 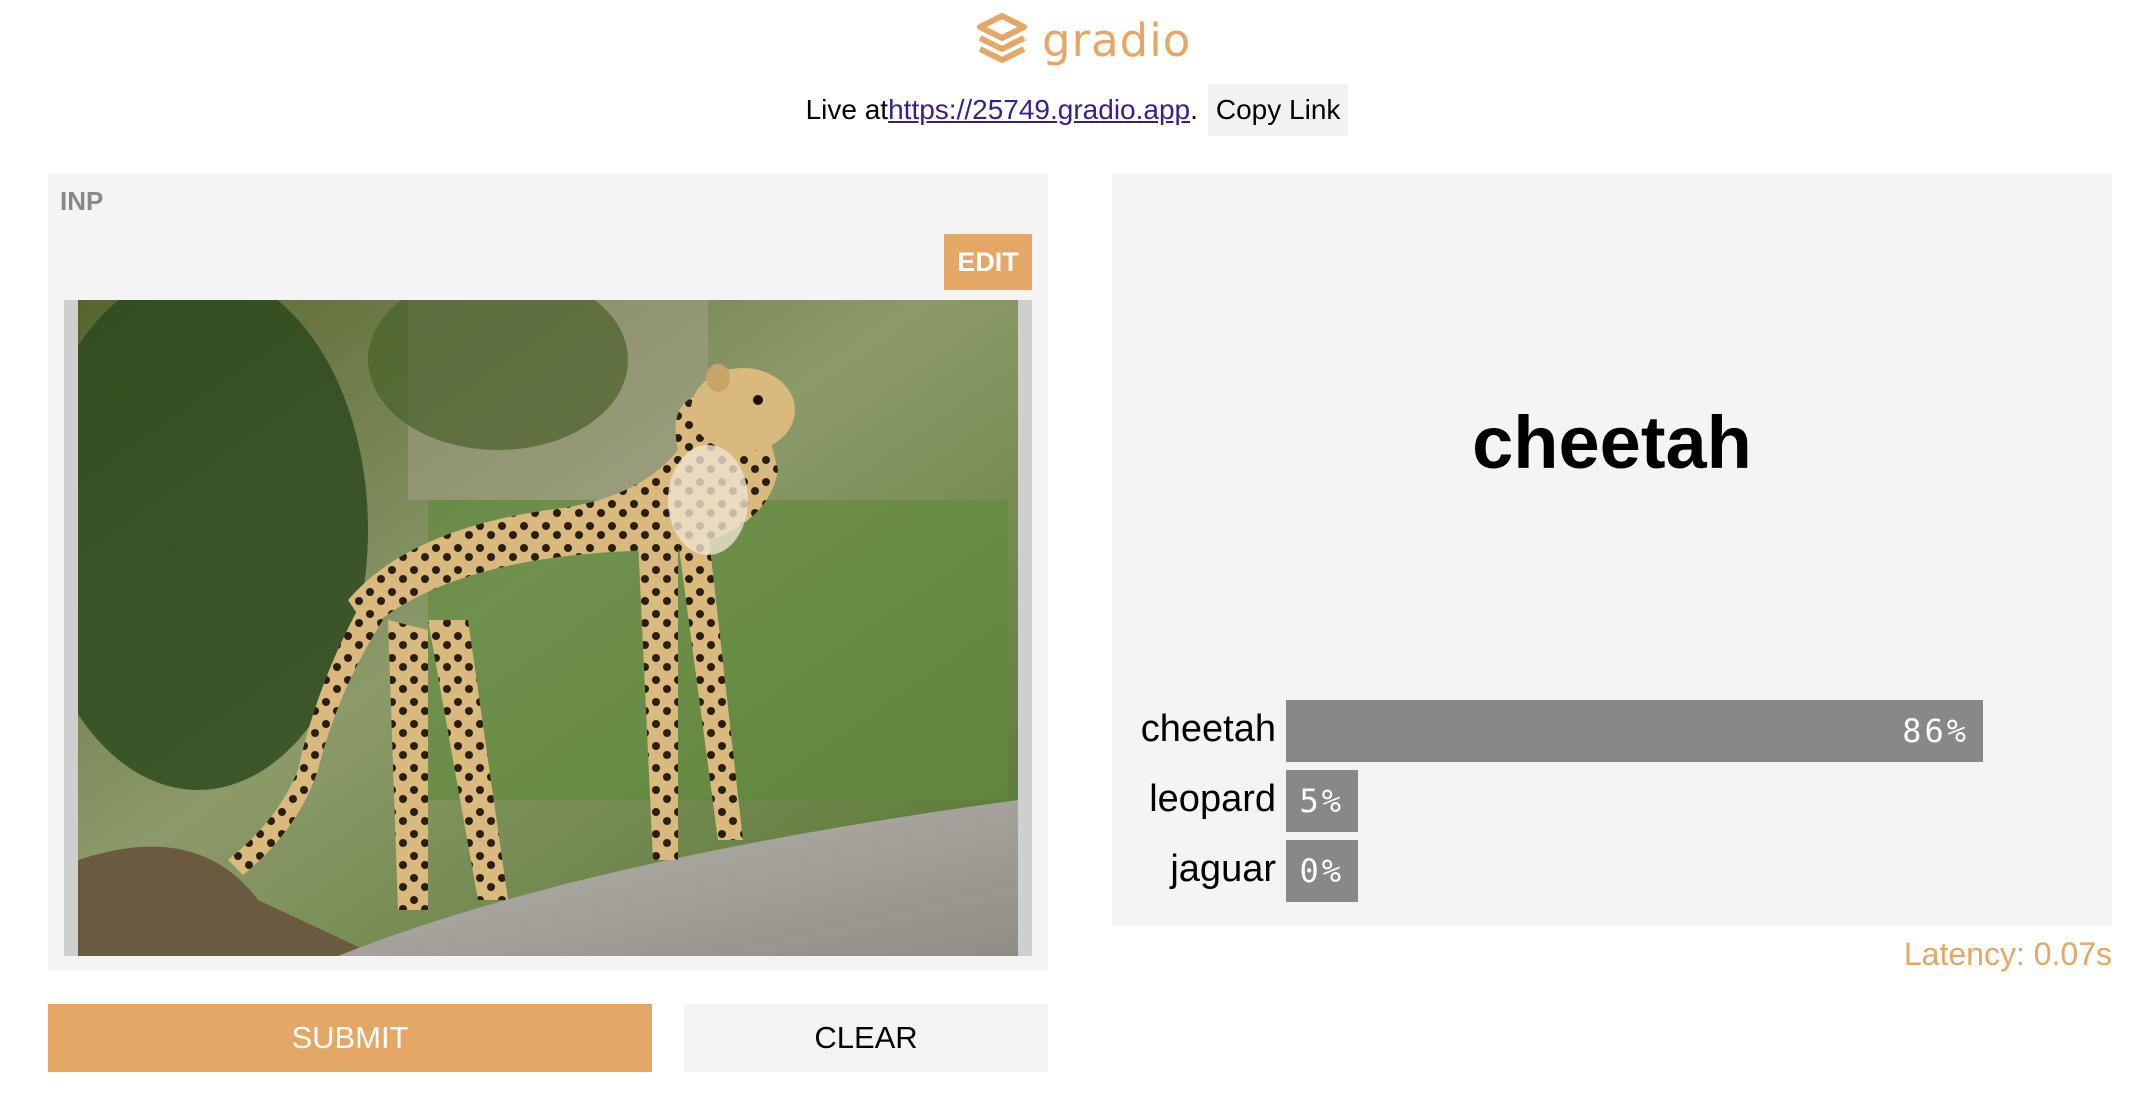 I want to click on confidence-label: leopard, so click(x=1212, y=799).